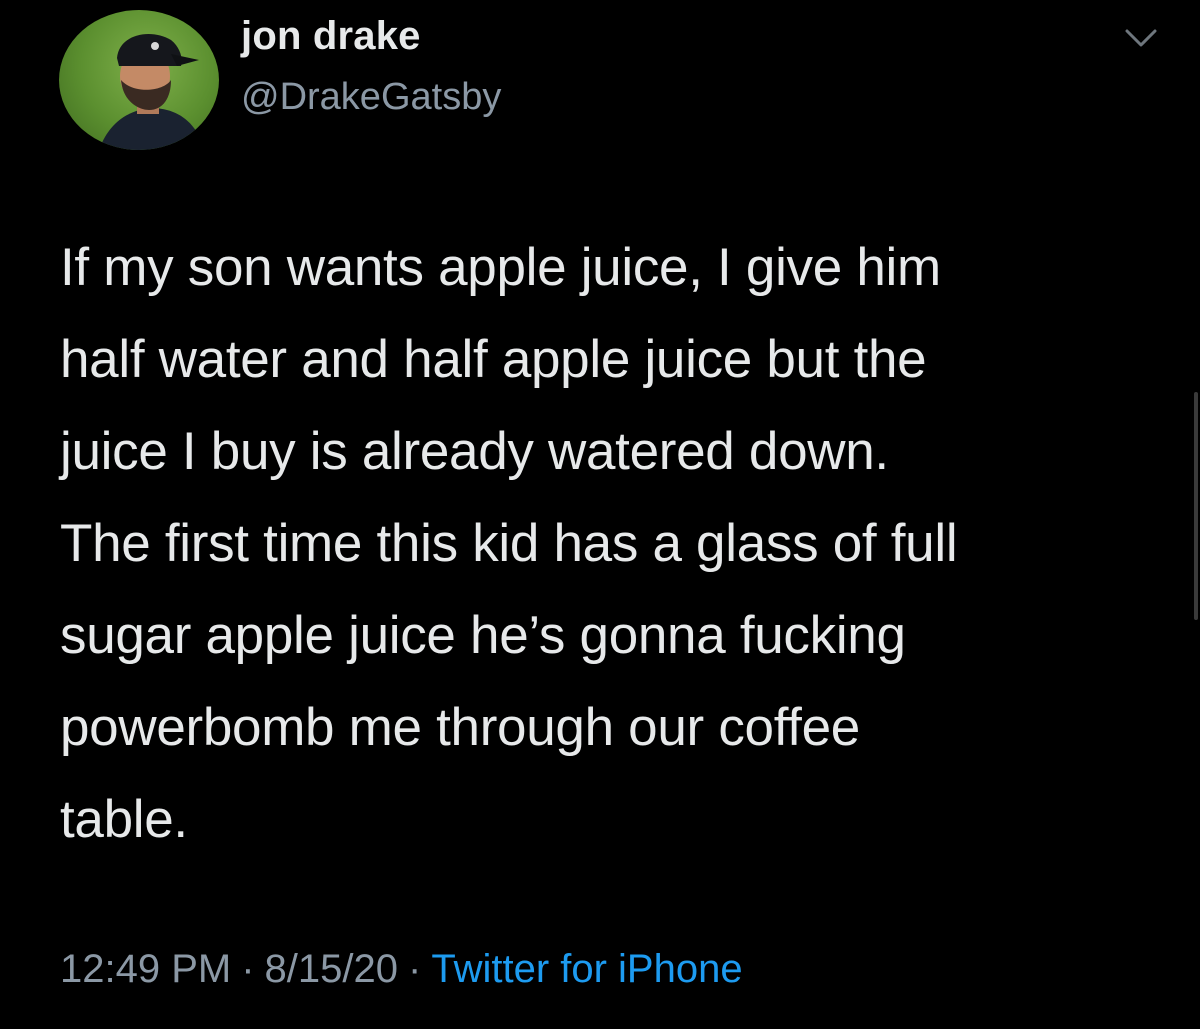 This screenshot has width=1200, height=1029. Describe the element at coordinates (331, 36) in the screenshot. I see `author-name: jon drake` at that location.